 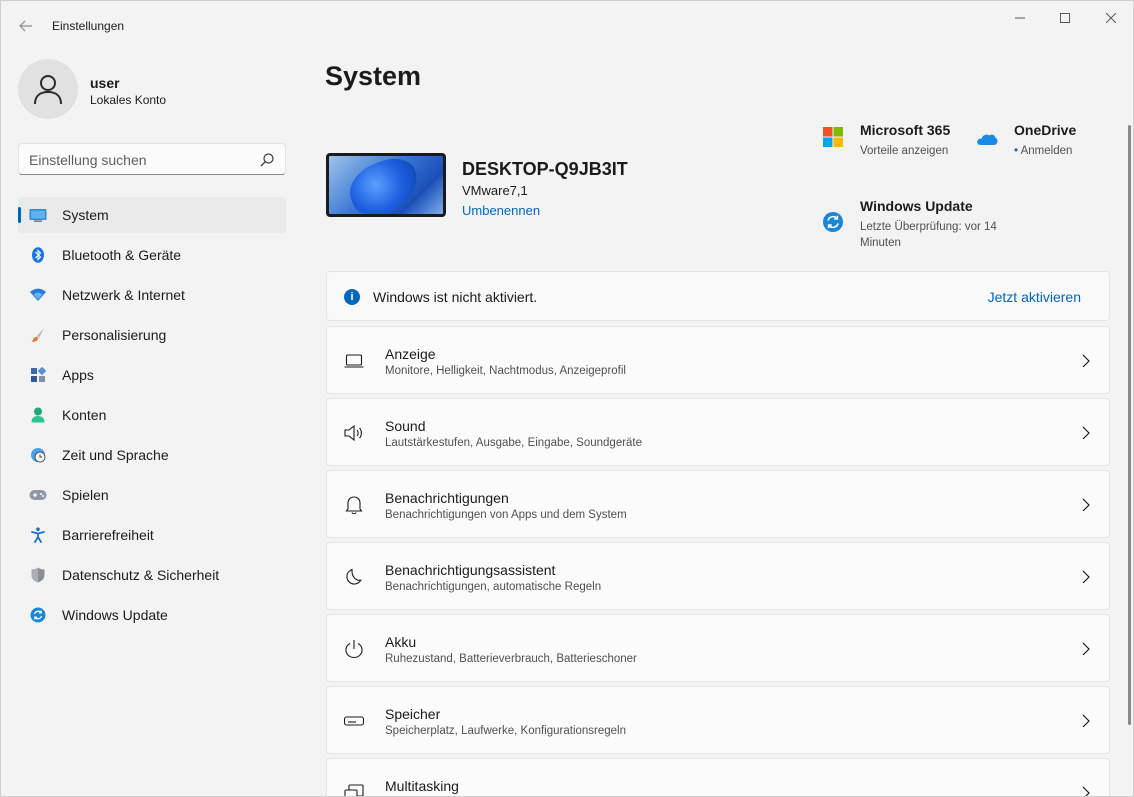 I want to click on card-subtitle: Benachrichtigungen, automatische Regeln, so click(x=493, y=587).